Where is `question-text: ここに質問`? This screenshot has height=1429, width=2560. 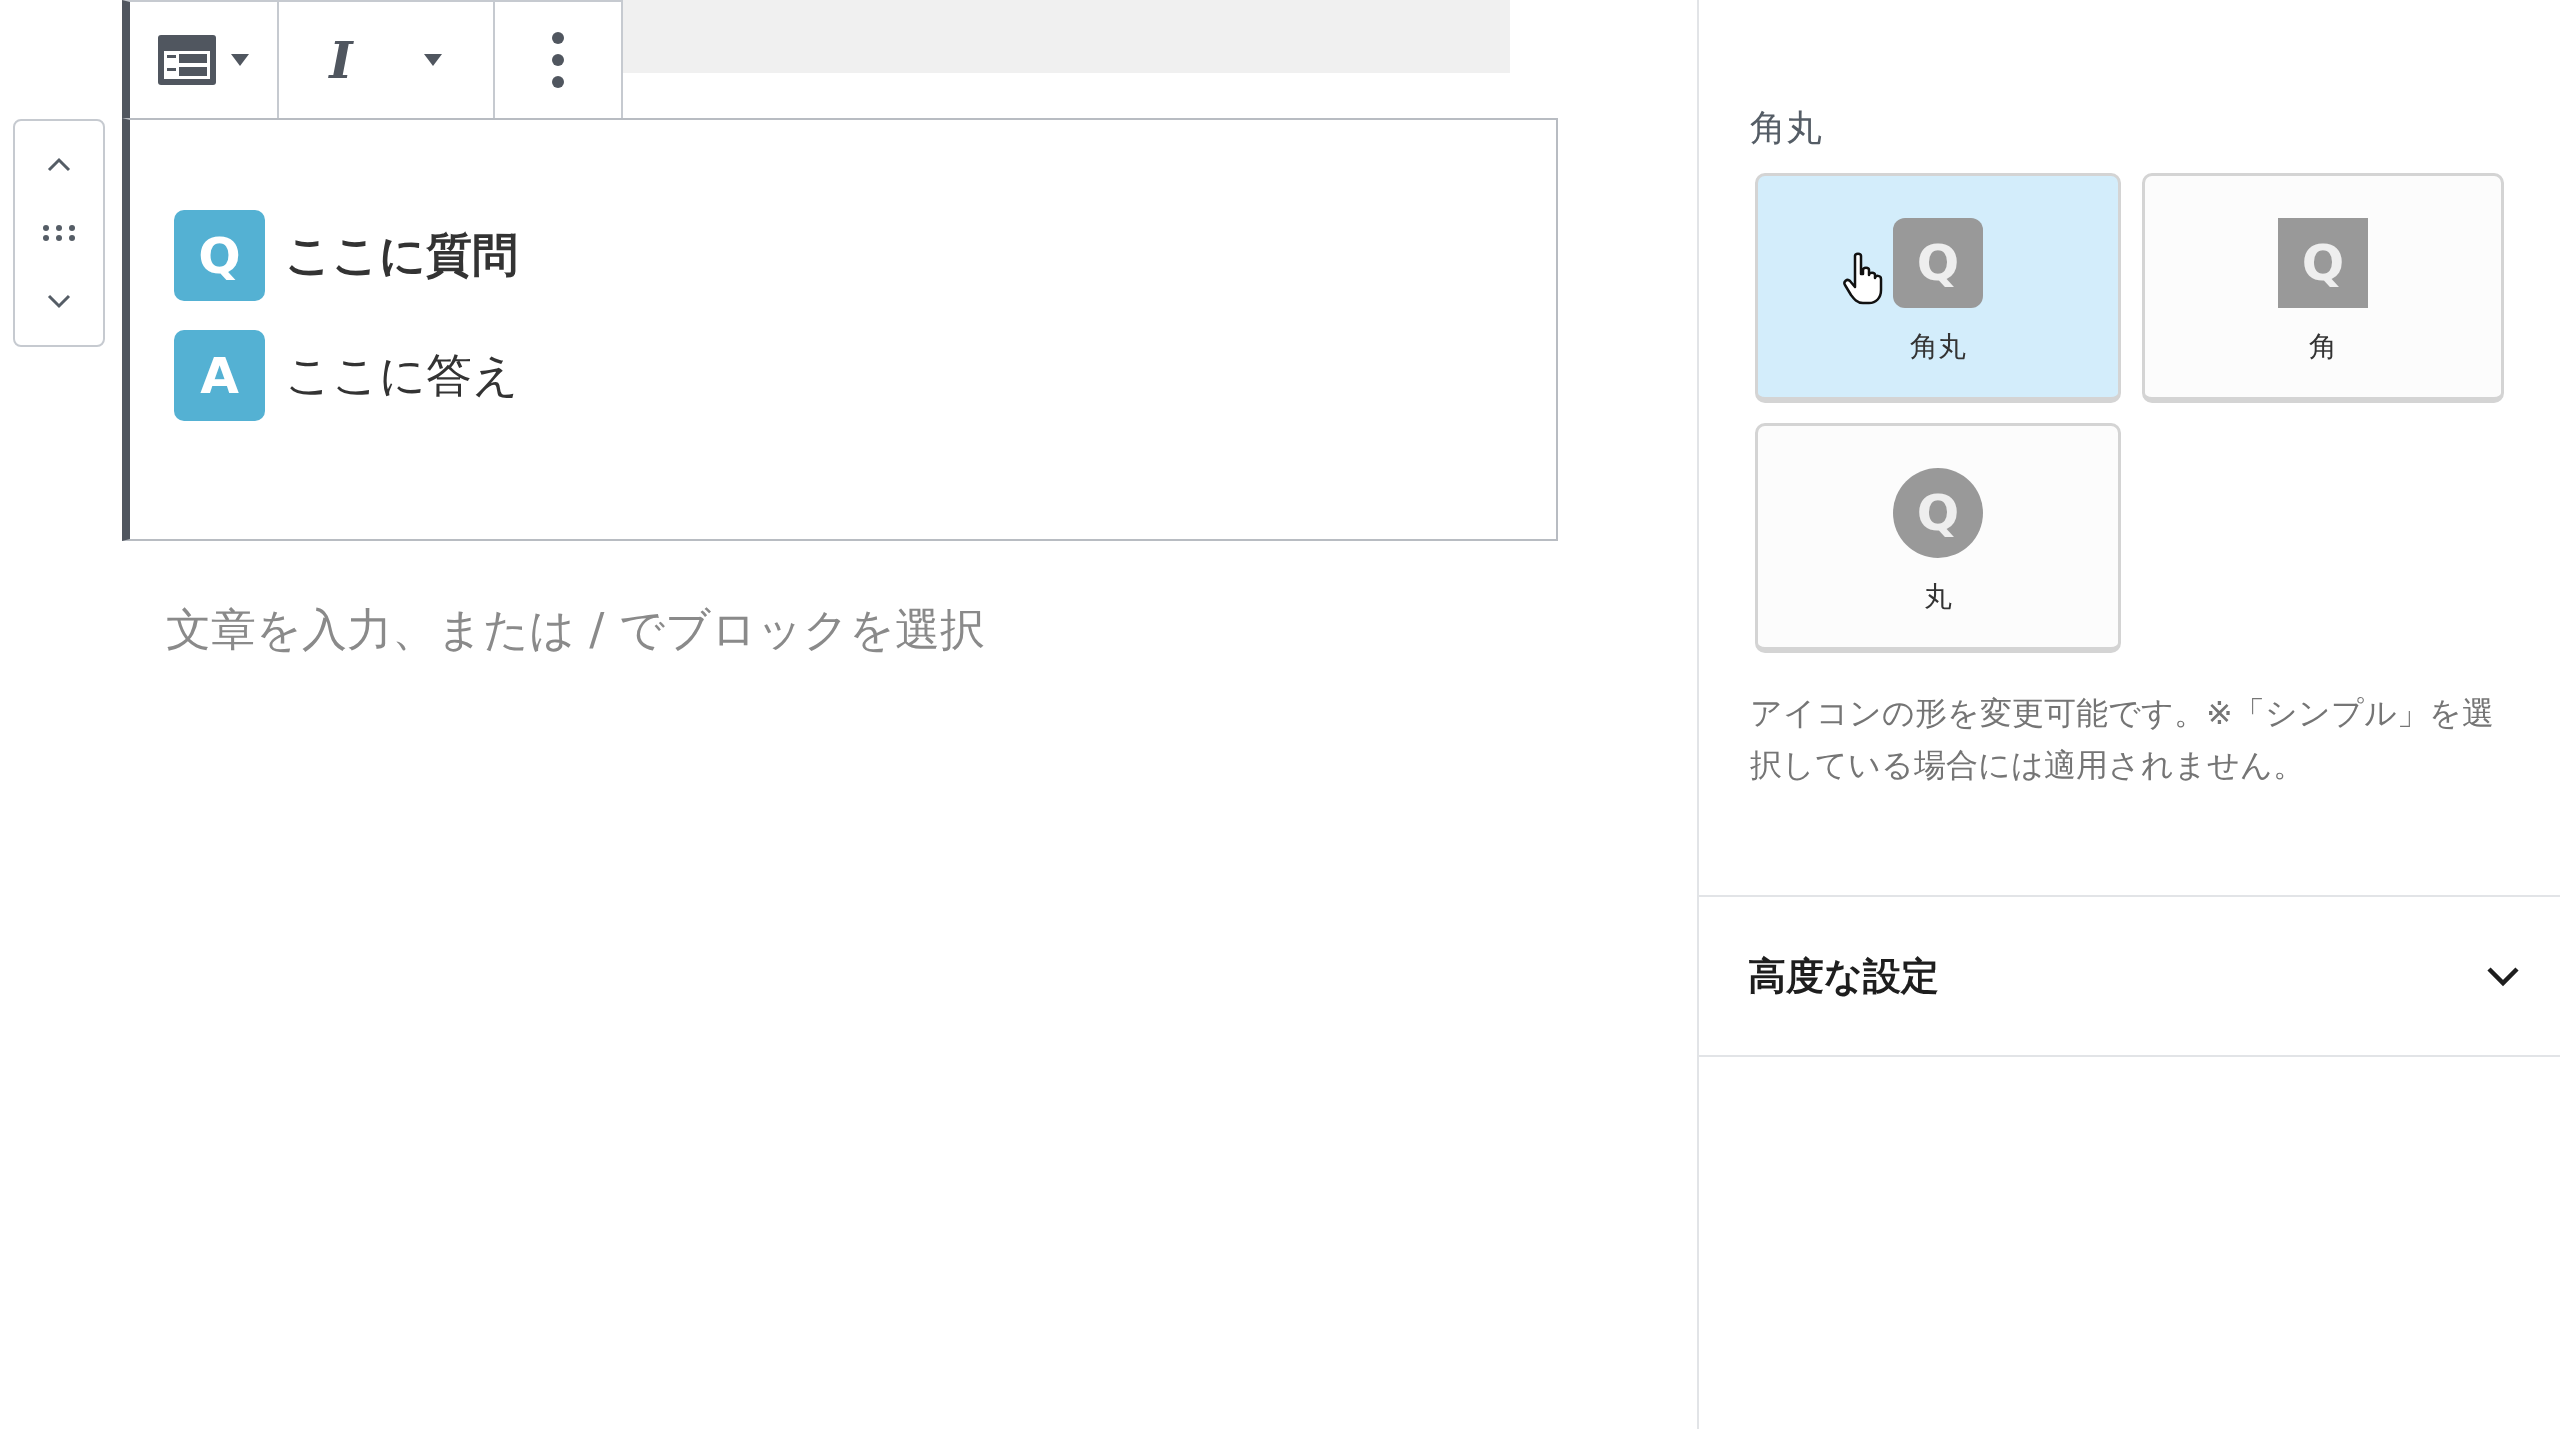
question-text: ここに質問 is located at coordinates (401, 255).